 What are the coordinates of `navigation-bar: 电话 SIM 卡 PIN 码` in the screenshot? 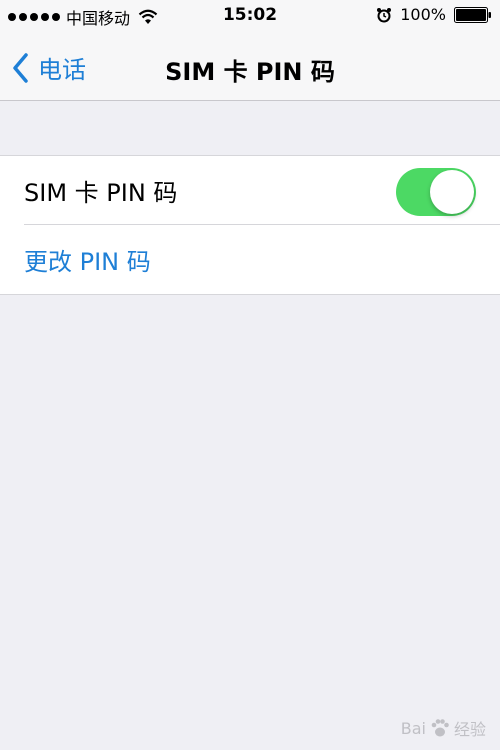 It's located at (250, 66).